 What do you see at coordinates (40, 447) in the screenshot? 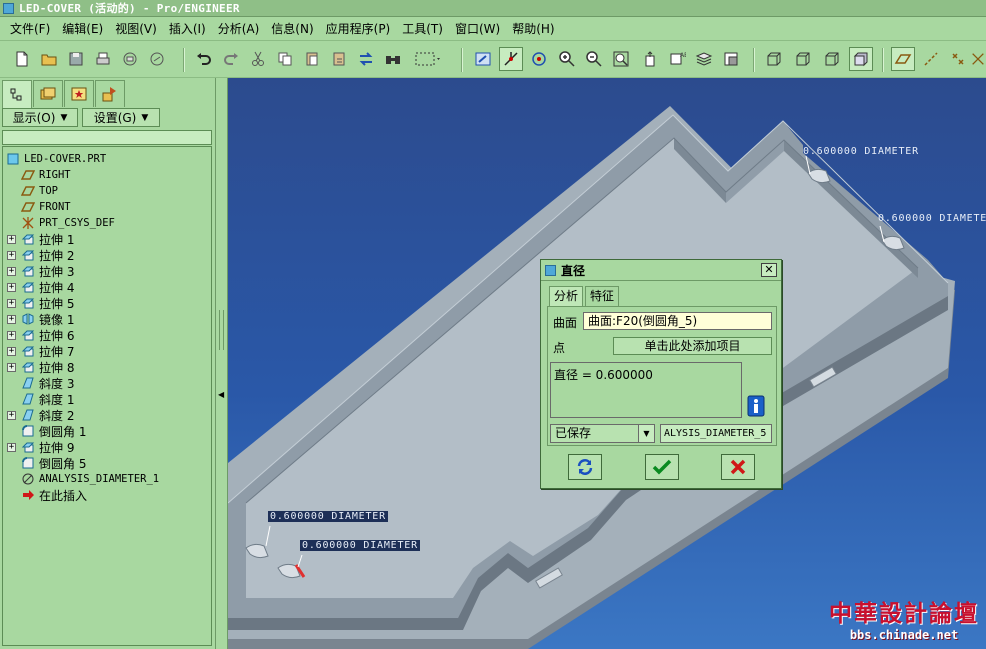
I see `tree-item: + 拉伸 9` at bounding box center [40, 447].